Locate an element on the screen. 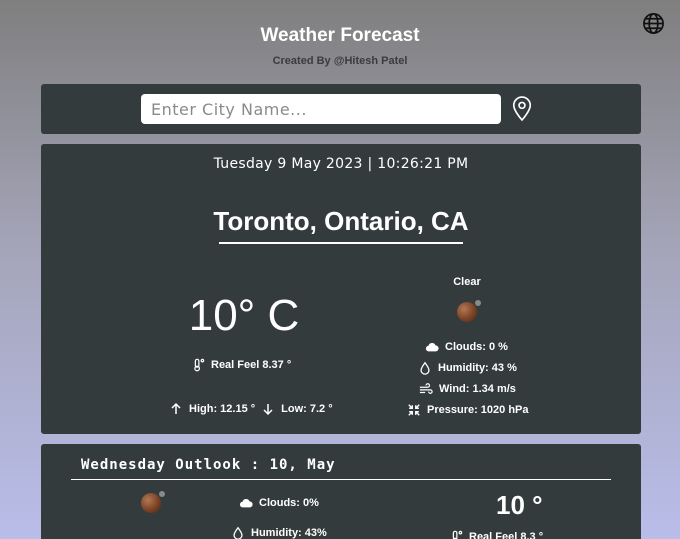  wind-stat: Wind: 1.34 m/s is located at coordinates (467, 389).